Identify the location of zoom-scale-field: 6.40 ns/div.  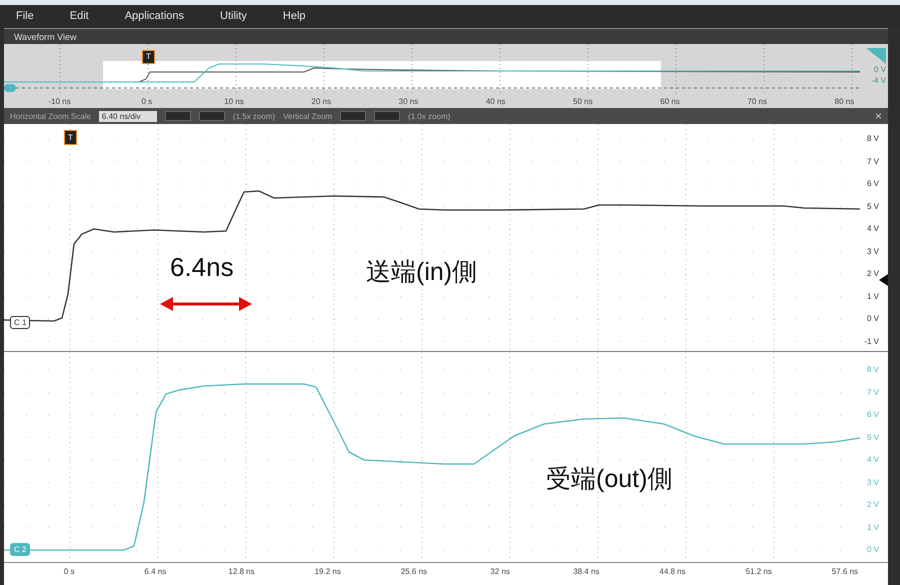
(127, 116).